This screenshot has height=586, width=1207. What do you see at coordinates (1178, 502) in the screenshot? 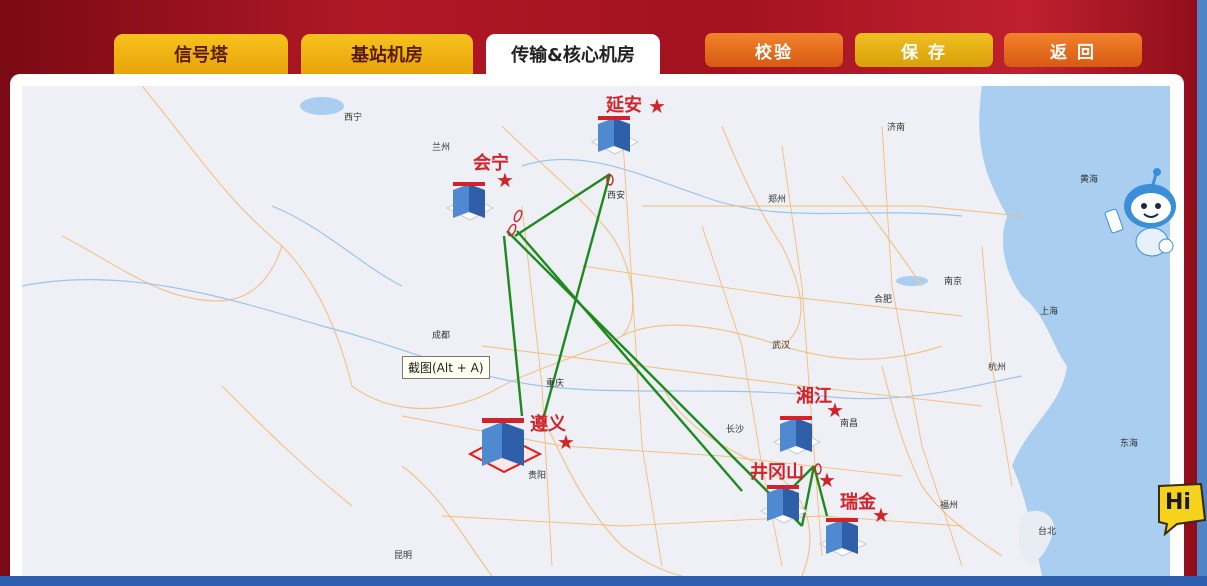
I see `hi-label: Hi` at bounding box center [1178, 502].